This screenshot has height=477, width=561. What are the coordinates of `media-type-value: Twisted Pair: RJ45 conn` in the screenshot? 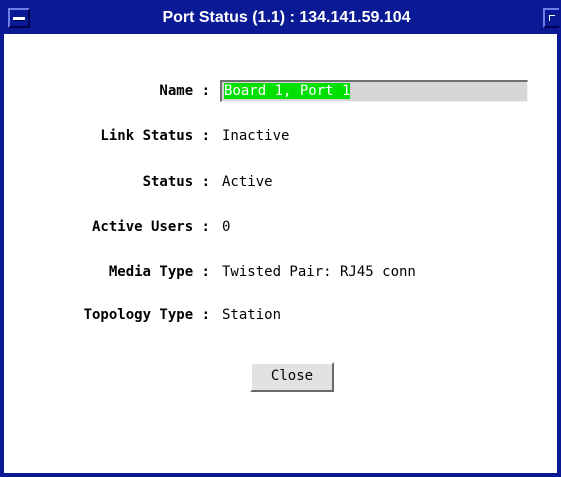 It's located at (319, 272).